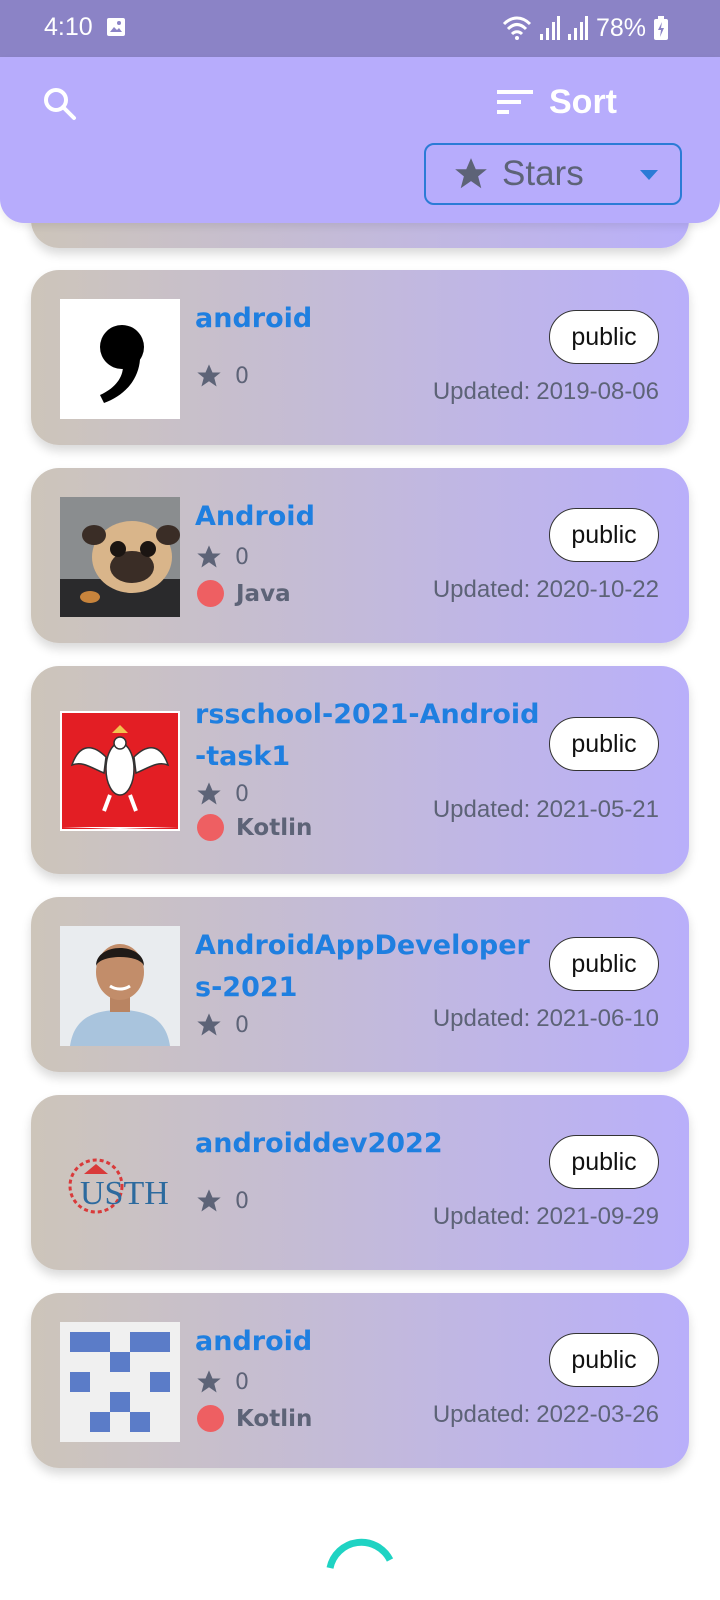 The image size is (720, 1600). What do you see at coordinates (543, 173) in the screenshot?
I see `sort-select-value: Stars` at bounding box center [543, 173].